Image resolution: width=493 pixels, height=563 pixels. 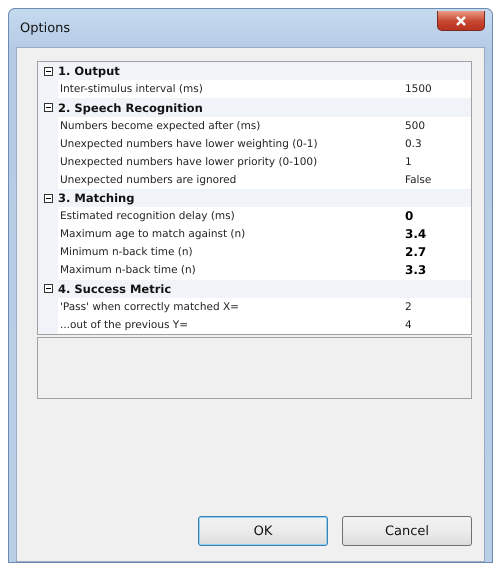 I want to click on property-name: Unexpected numbers have lower priority (0-100), so click(x=189, y=162).